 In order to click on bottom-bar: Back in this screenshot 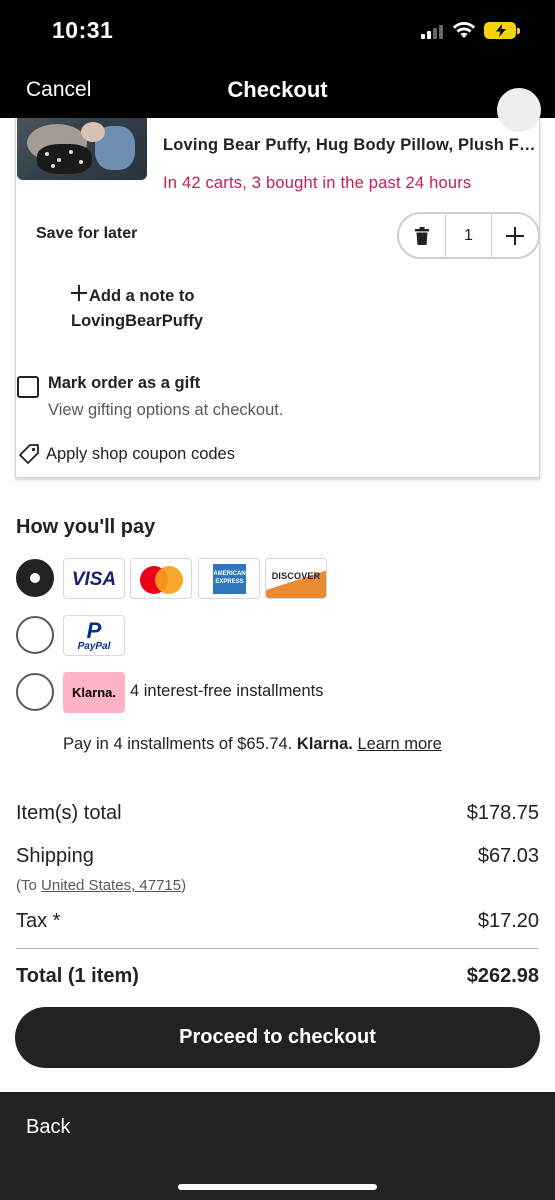, I will do `click(277, 1146)`.